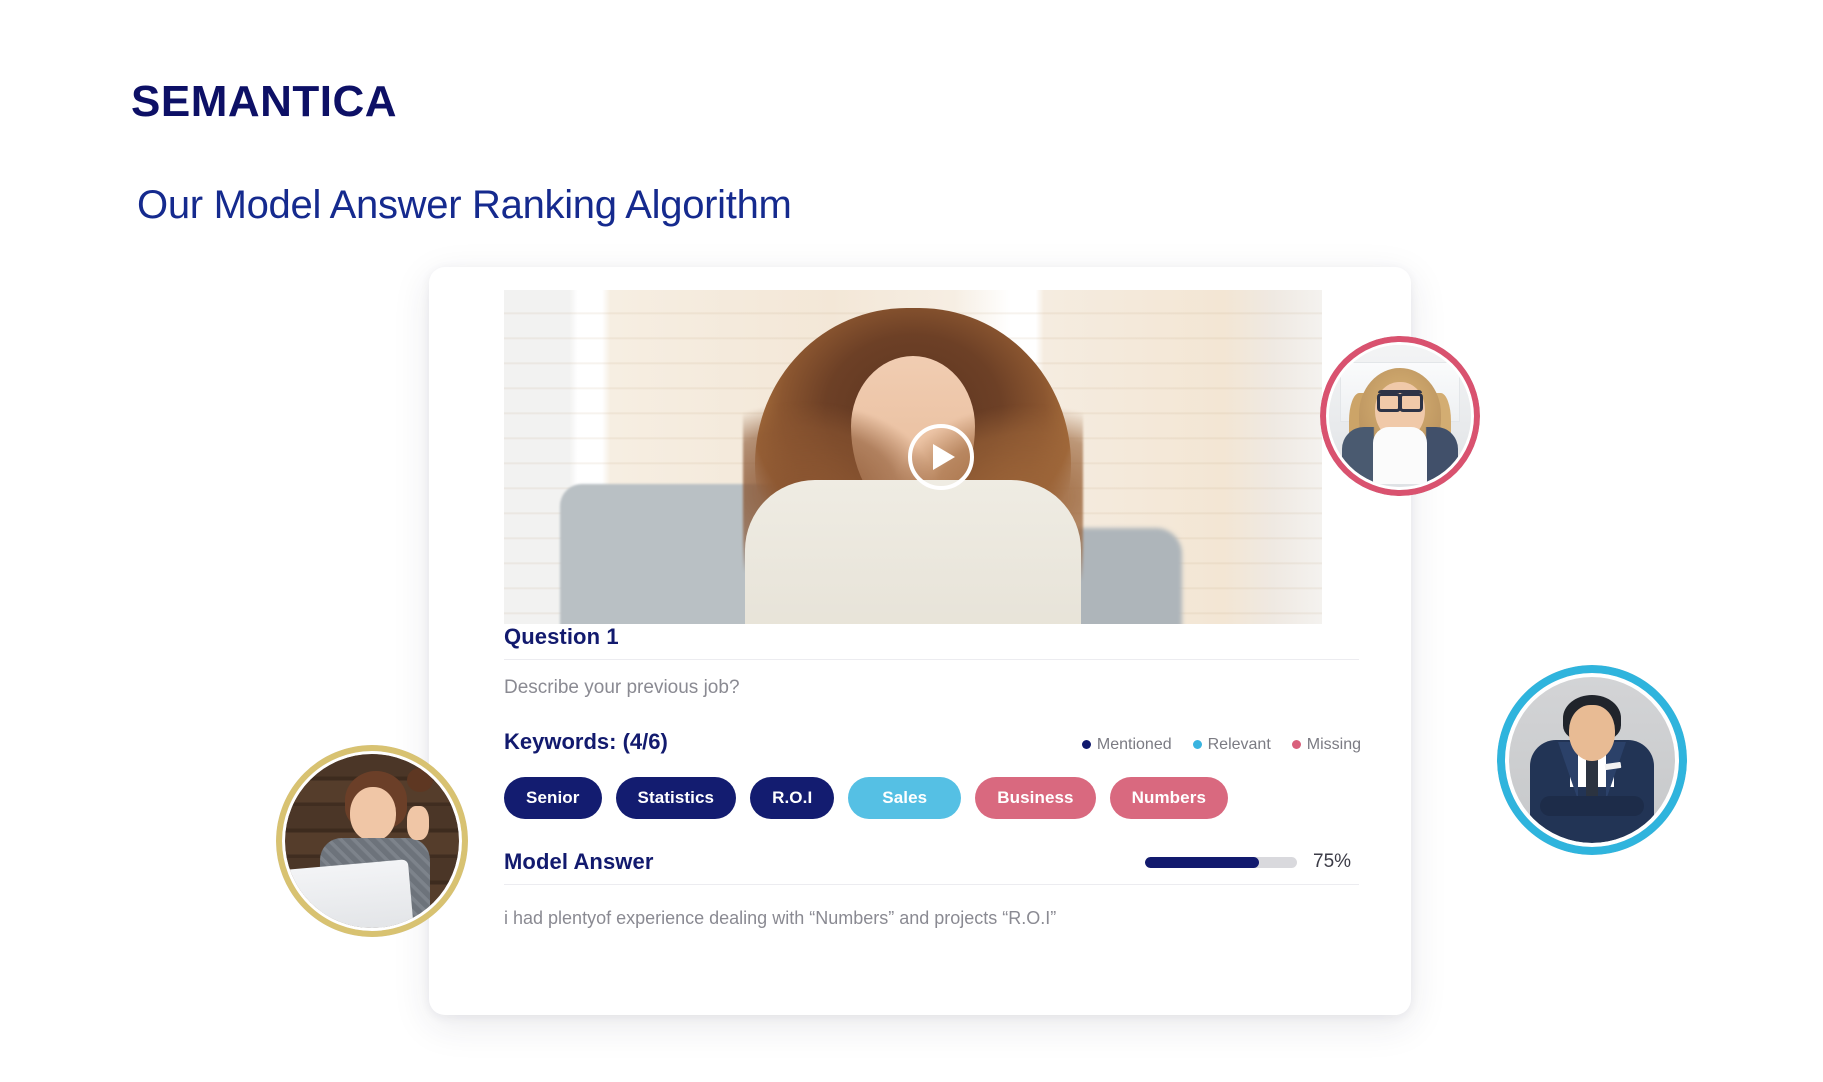 This screenshot has width=1823, height=1082. Describe the element at coordinates (1134, 744) in the screenshot. I see `legend-label-mentioned: Mentioned` at that location.